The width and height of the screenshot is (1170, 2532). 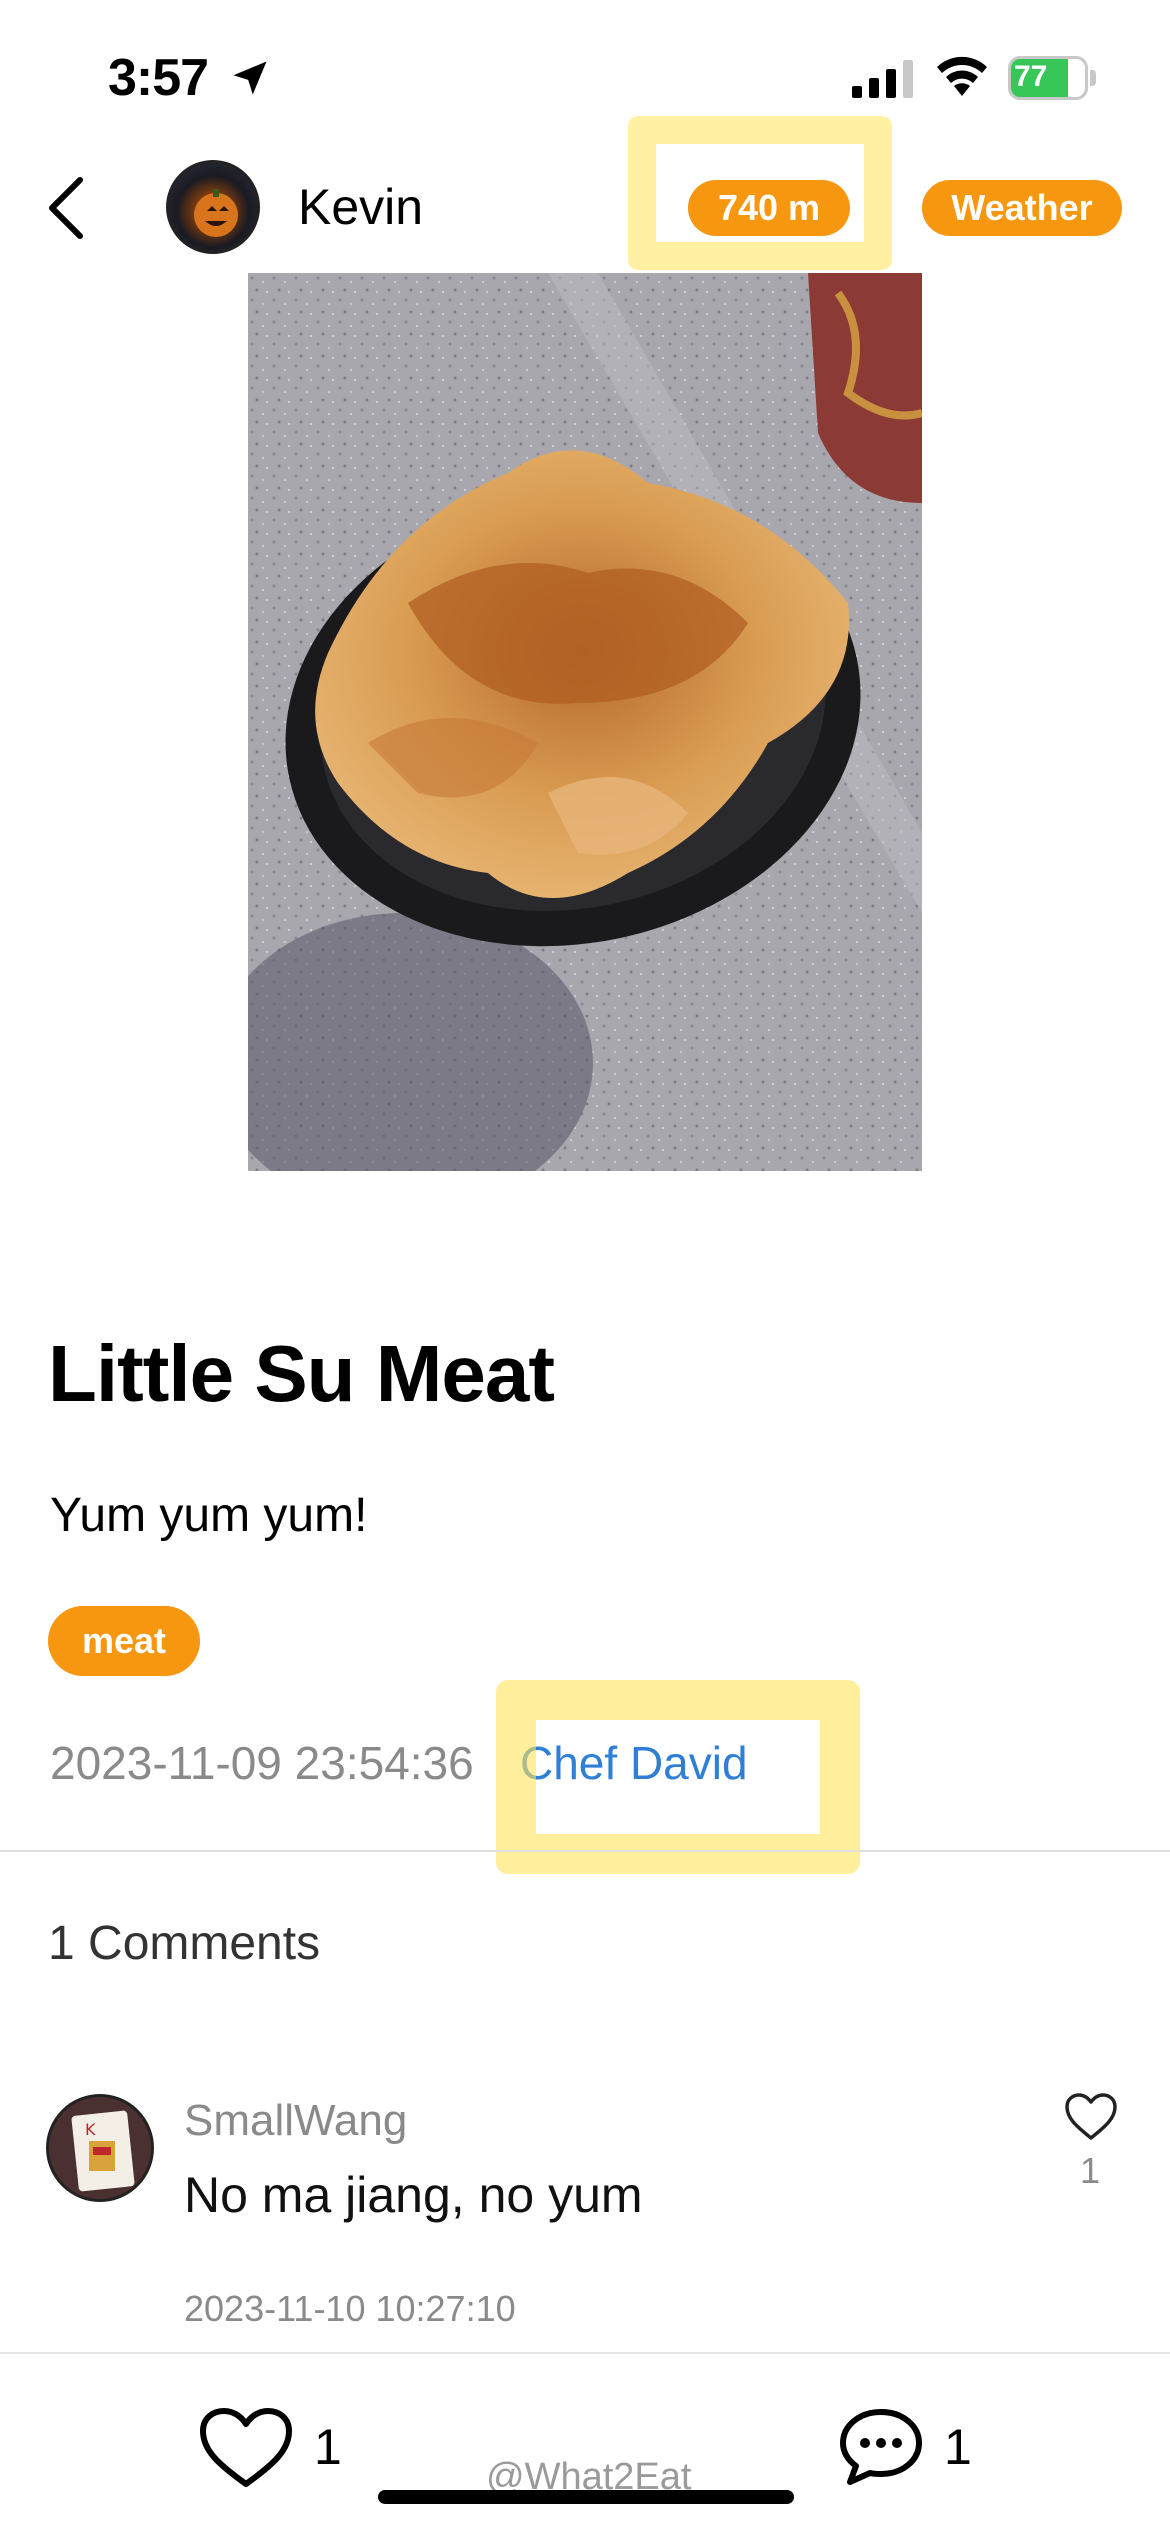 What do you see at coordinates (1031, 76) in the screenshot?
I see `battery-percent: 77` at bounding box center [1031, 76].